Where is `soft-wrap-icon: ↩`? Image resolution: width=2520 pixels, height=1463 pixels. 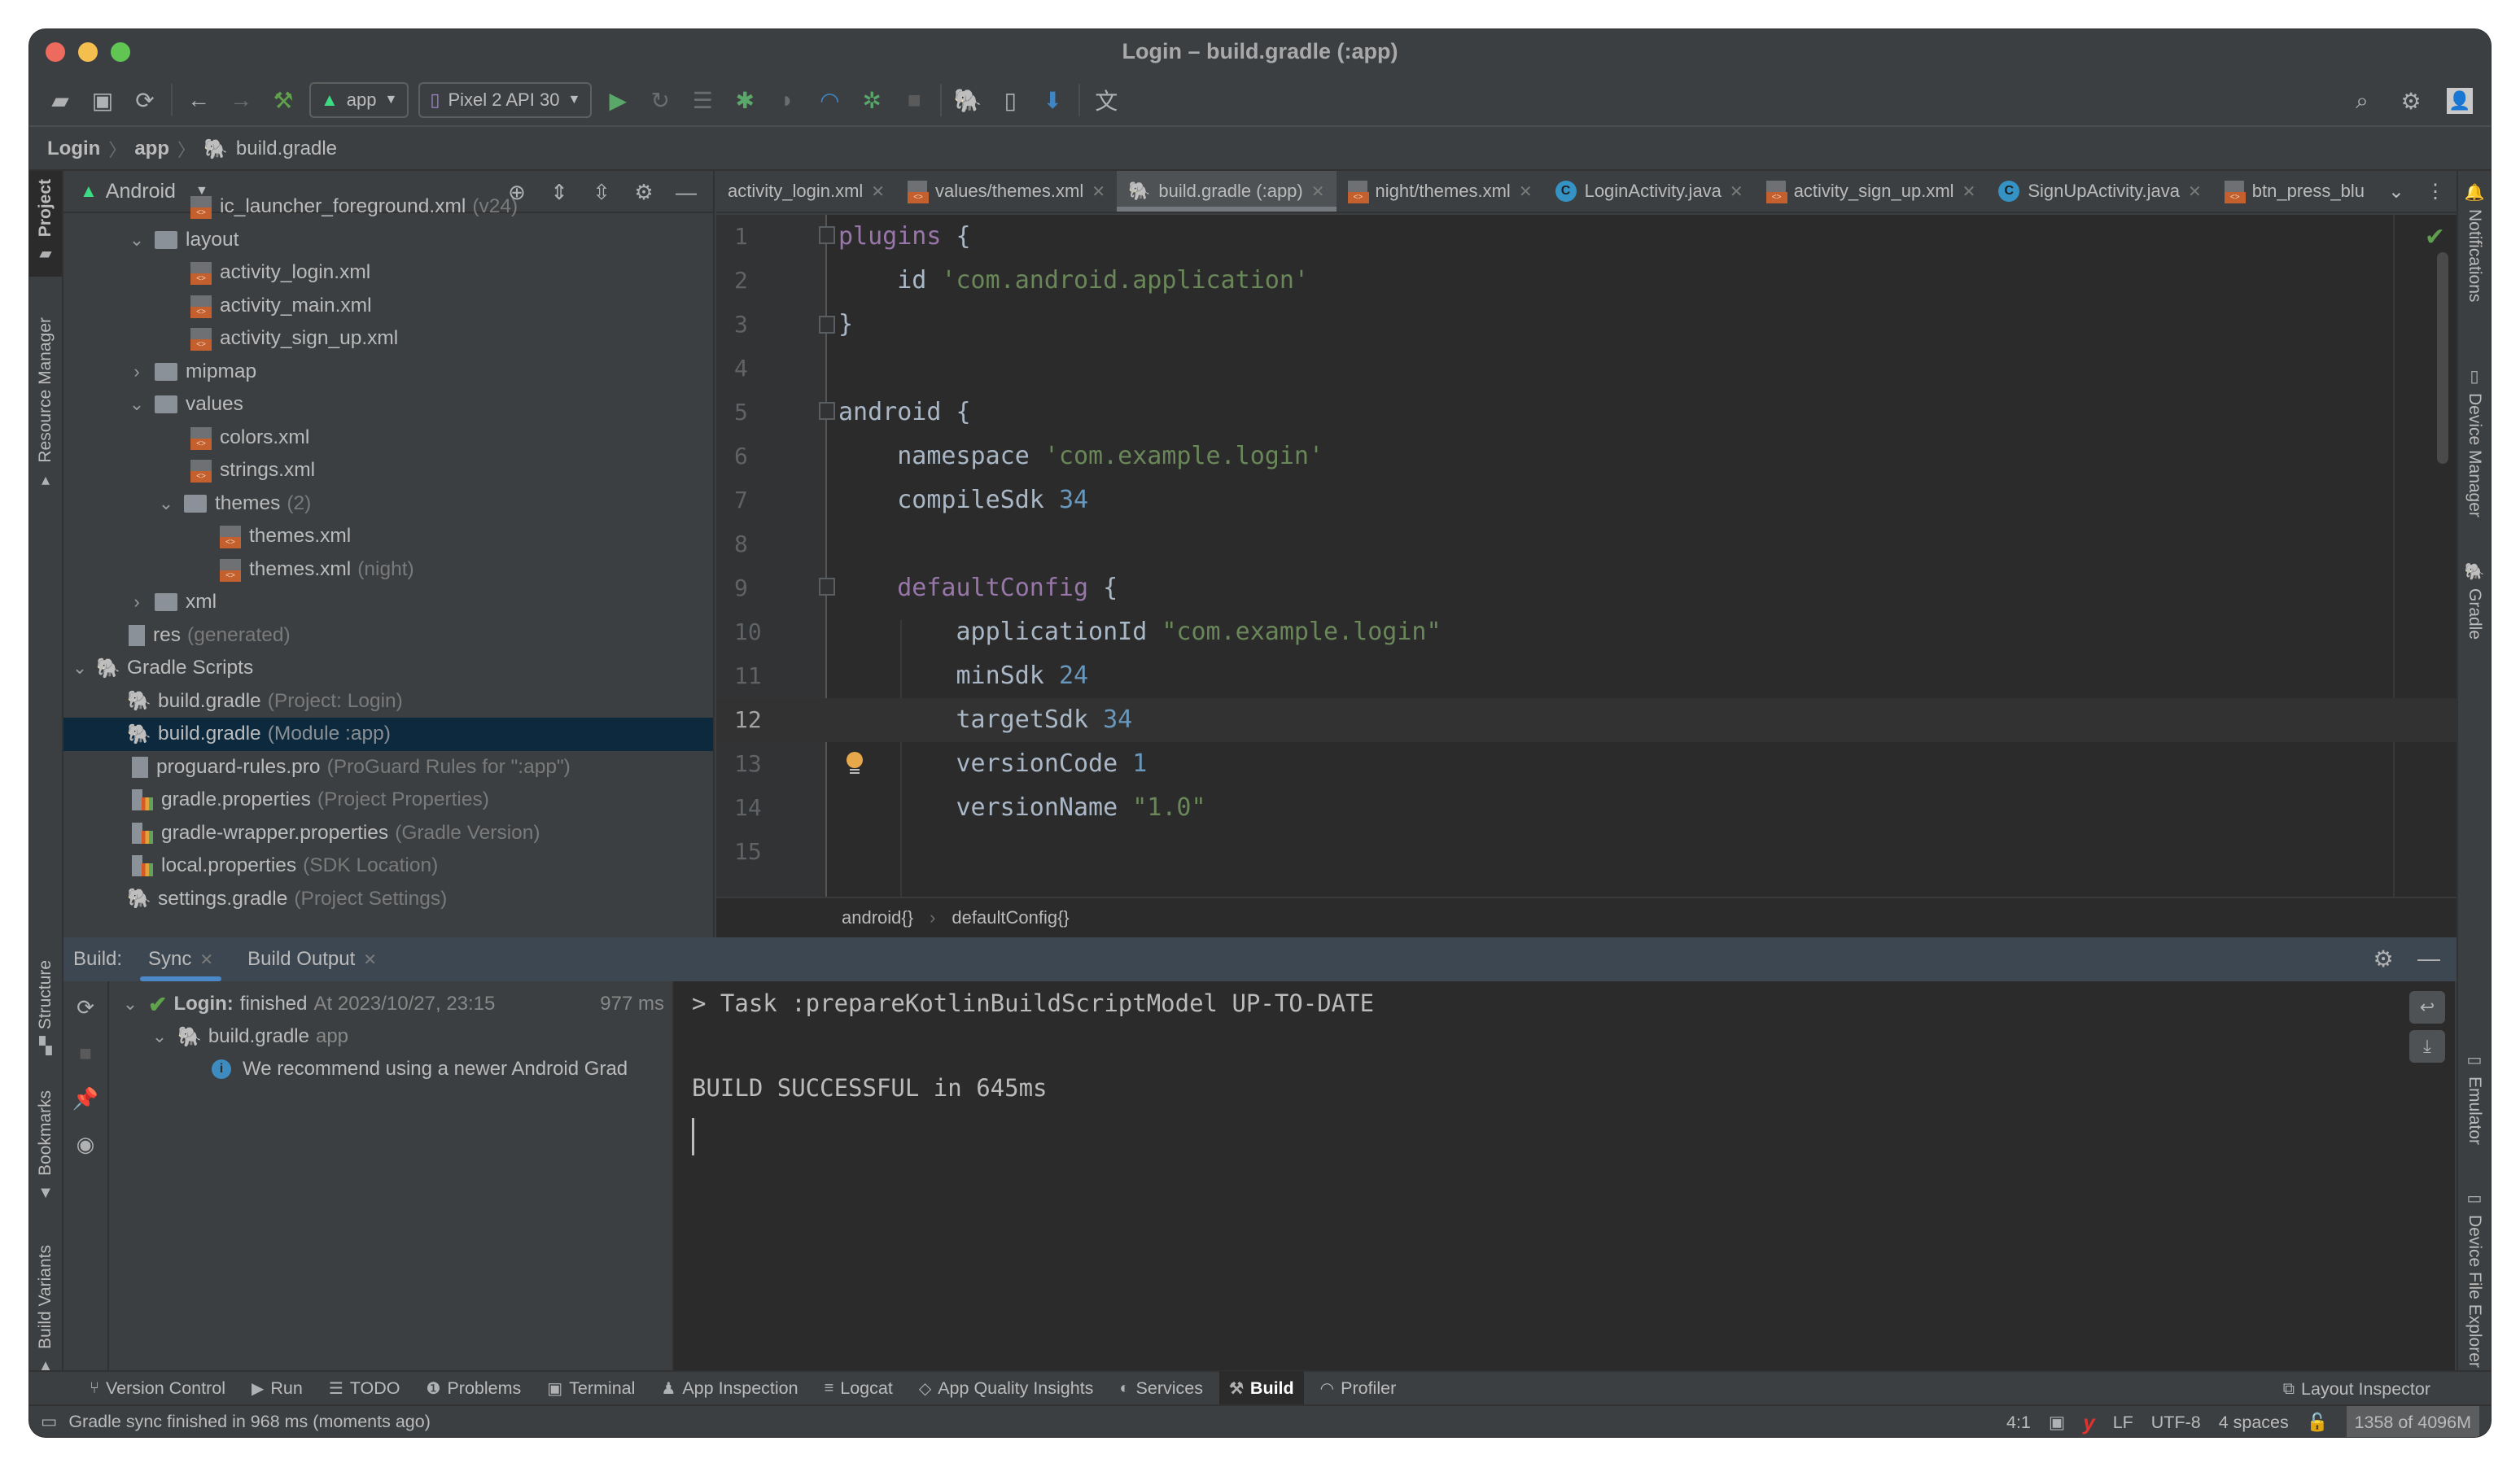 soft-wrap-icon: ↩ is located at coordinates (2427, 1007).